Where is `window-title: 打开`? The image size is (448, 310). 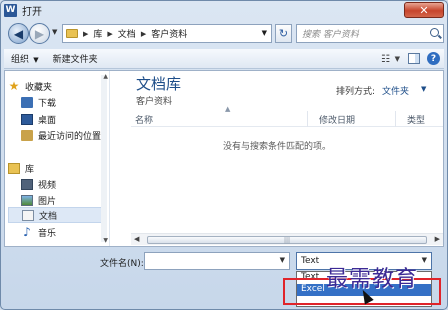 window-title: 打开 is located at coordinates (32, 12).